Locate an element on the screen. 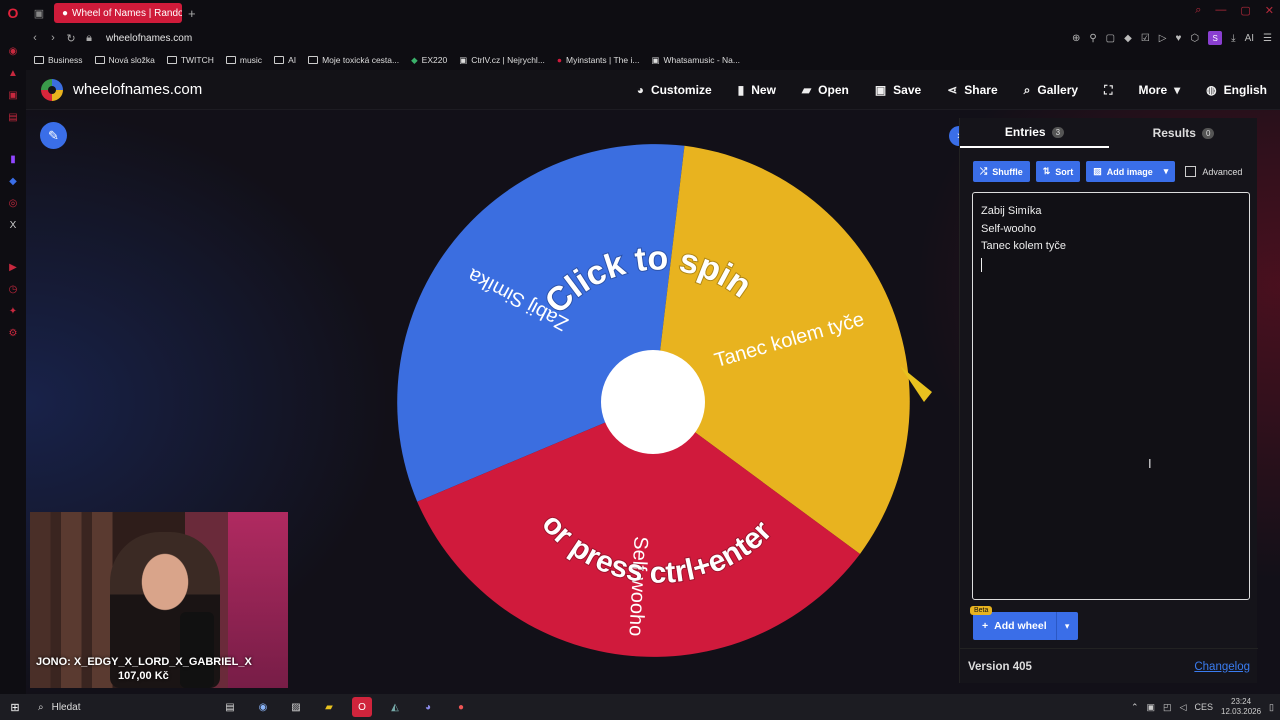  tab-entries: Entries 3 is located at coordinates (1034, 133).